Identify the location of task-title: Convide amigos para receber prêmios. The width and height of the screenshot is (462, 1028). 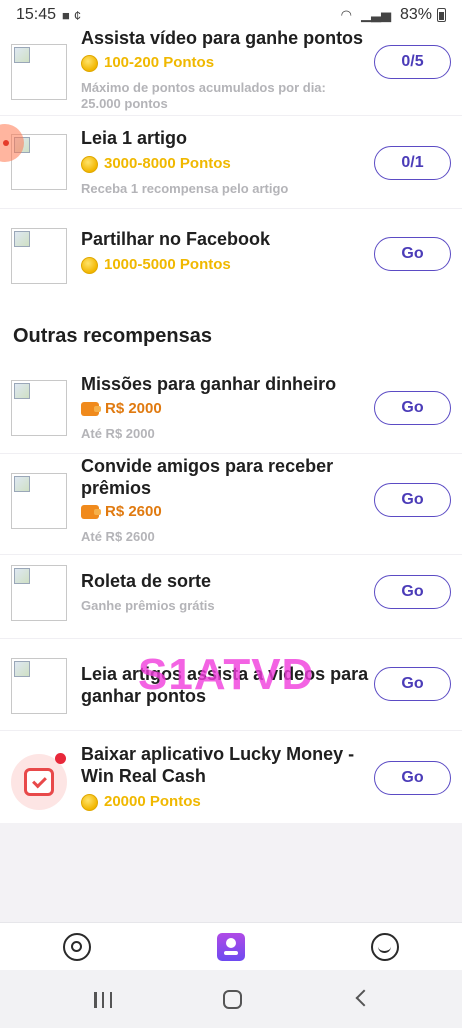
(207, 477).